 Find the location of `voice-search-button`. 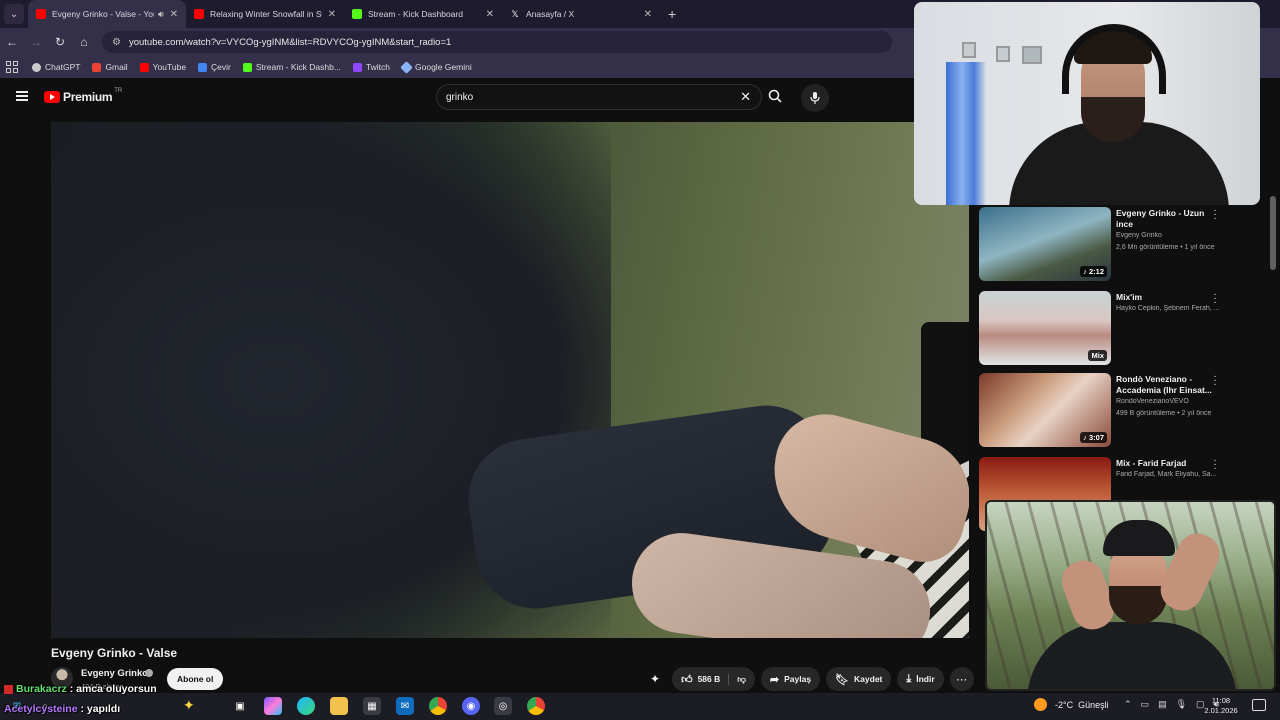

voice-search-button is located at coordinates (815, 98).